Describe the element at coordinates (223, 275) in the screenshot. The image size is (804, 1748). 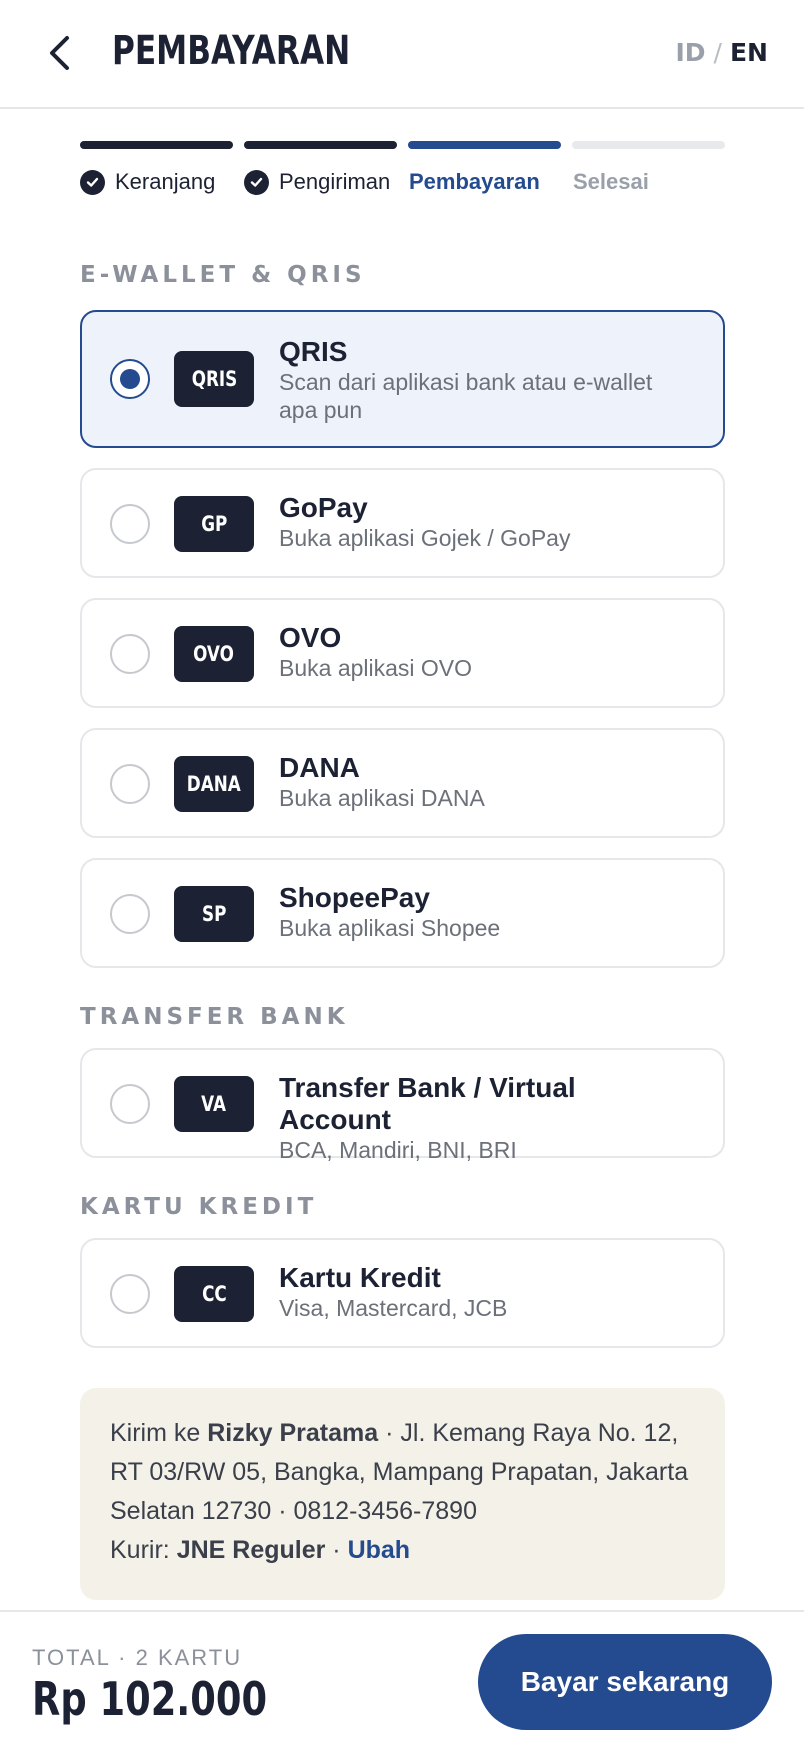
I see `section-label-ewallet: E-WALLET & QRIS` at that location.